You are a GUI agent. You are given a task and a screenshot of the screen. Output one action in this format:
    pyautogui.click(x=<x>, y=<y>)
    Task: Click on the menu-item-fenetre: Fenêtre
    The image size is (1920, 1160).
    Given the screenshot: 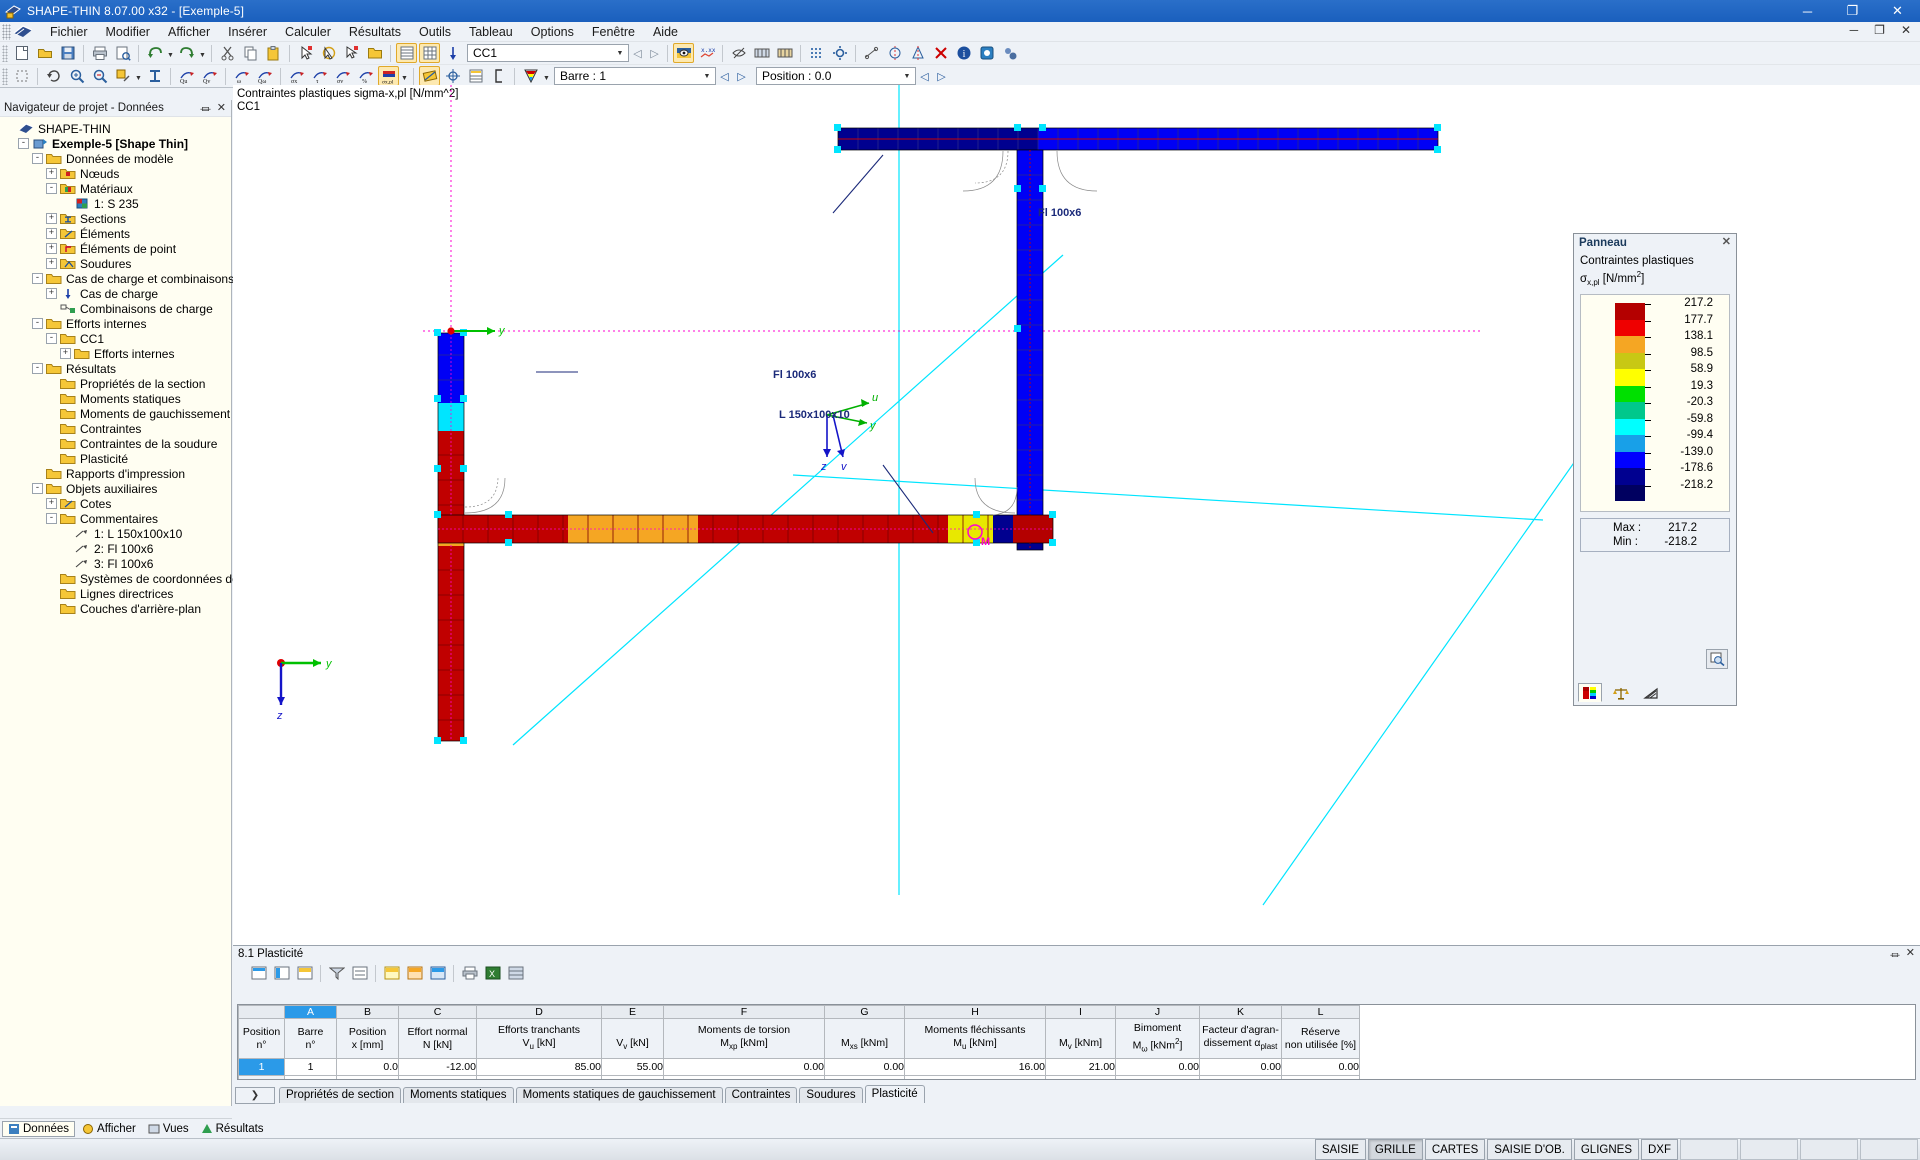 What is the action you would take?
    pyautogui.click(x=613, y=32)
    